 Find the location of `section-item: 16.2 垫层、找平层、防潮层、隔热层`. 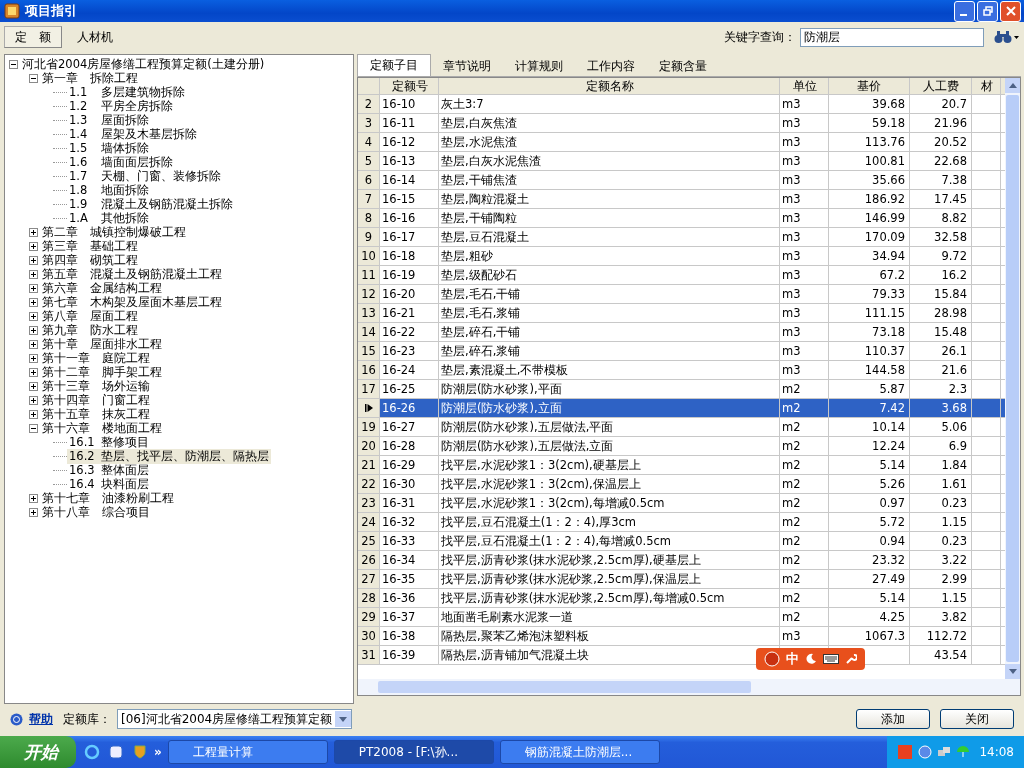

section-item: 16.2 垫层、找平层、防潮层、隔热层 is located at coordinates (169, 456).